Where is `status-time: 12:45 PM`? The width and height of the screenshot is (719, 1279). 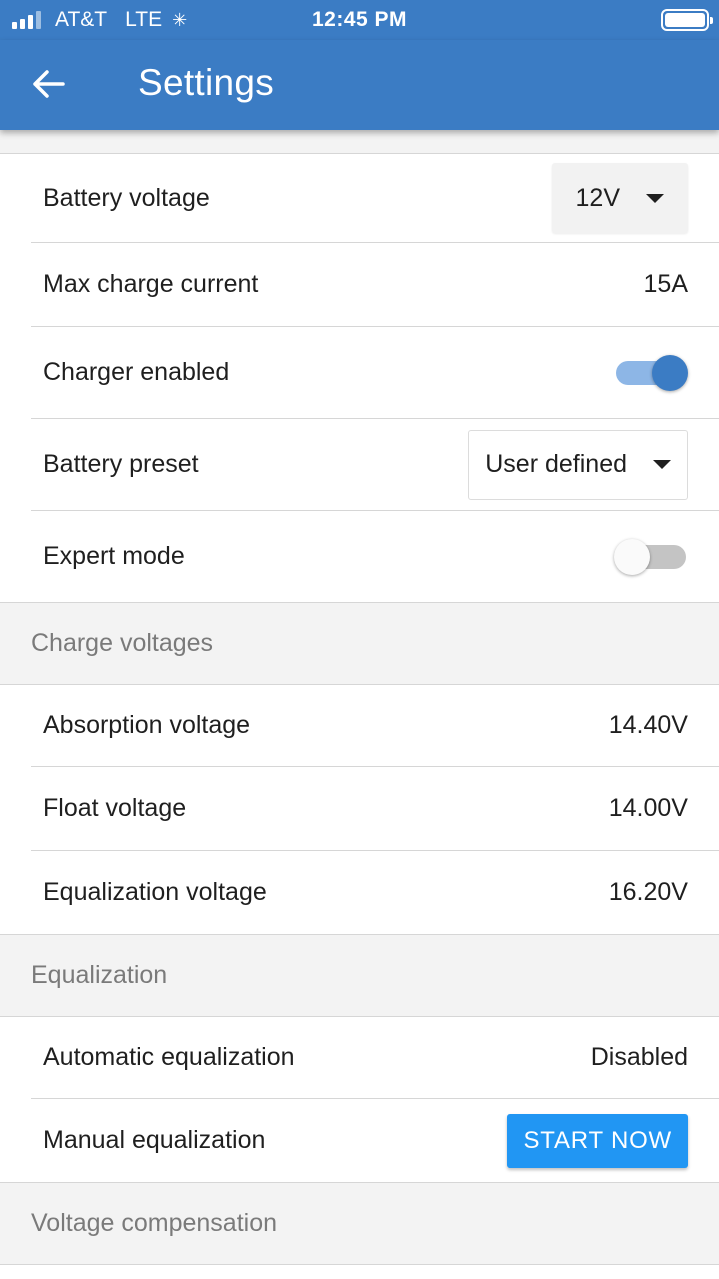
status-time: 12:45 PM is located at coordinates (359, 19).